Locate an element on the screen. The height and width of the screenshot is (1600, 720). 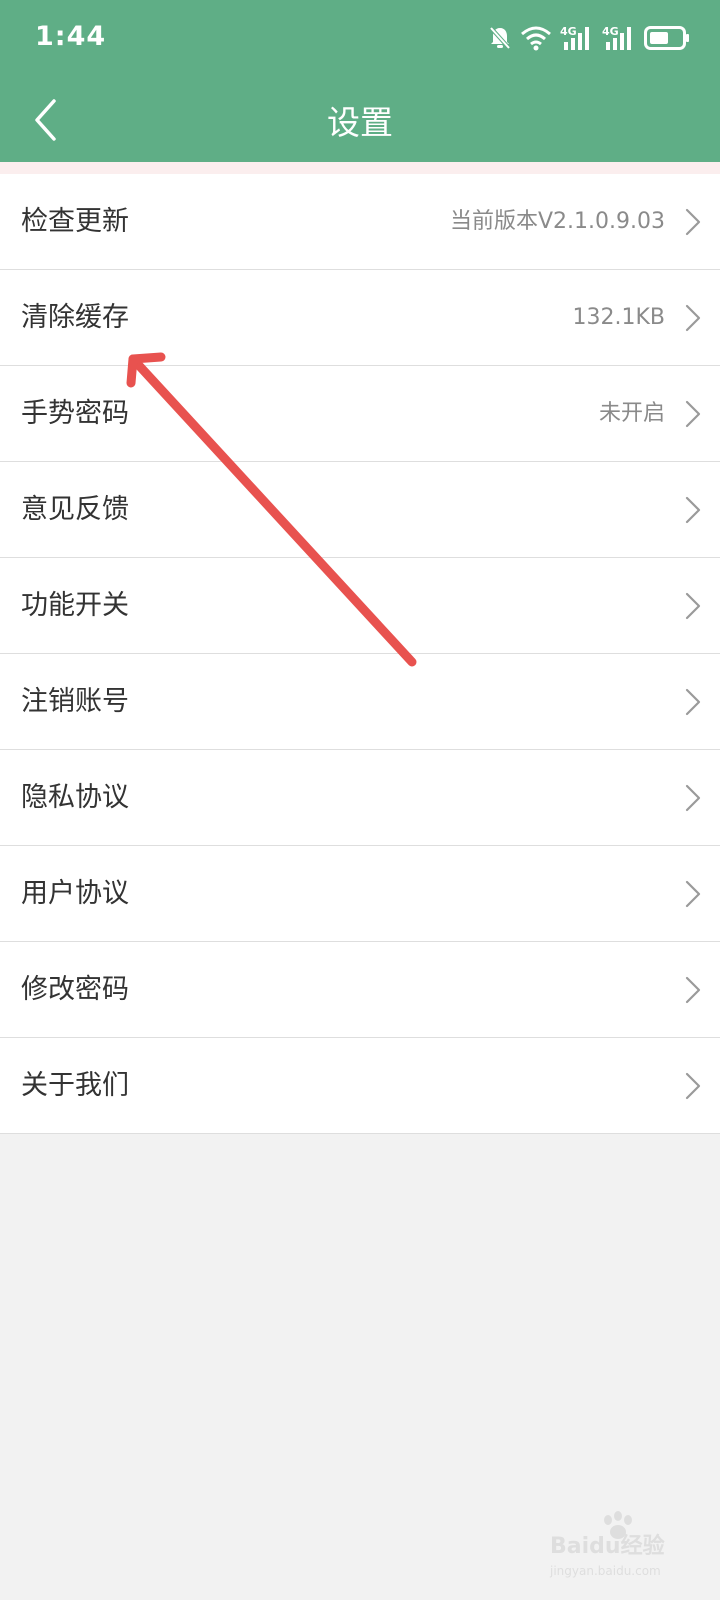
settings-item-feature-switch: 功能开关 is located at coordinates (360, 606).